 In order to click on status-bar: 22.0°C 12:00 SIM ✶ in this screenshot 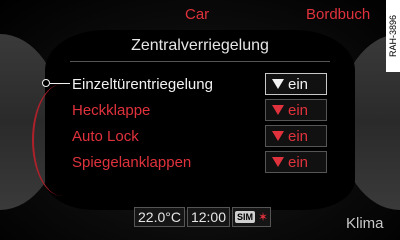, I will do `click(203, 217)`.